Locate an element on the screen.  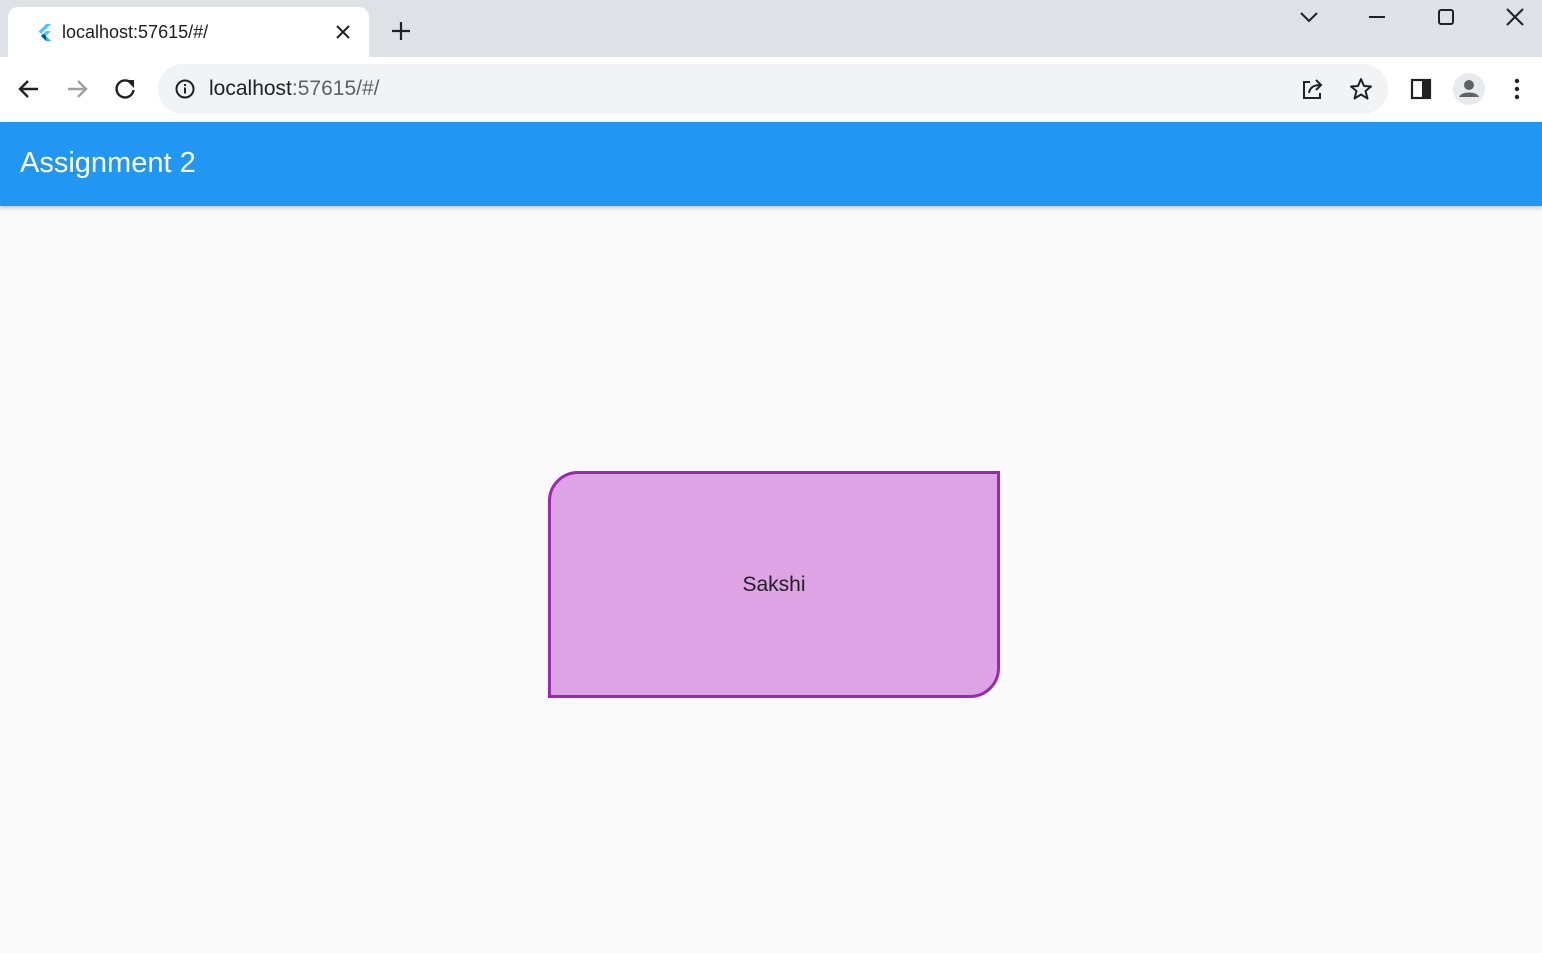
tab-title: localhost:57615/#/ is located at coordinates (135, 32).